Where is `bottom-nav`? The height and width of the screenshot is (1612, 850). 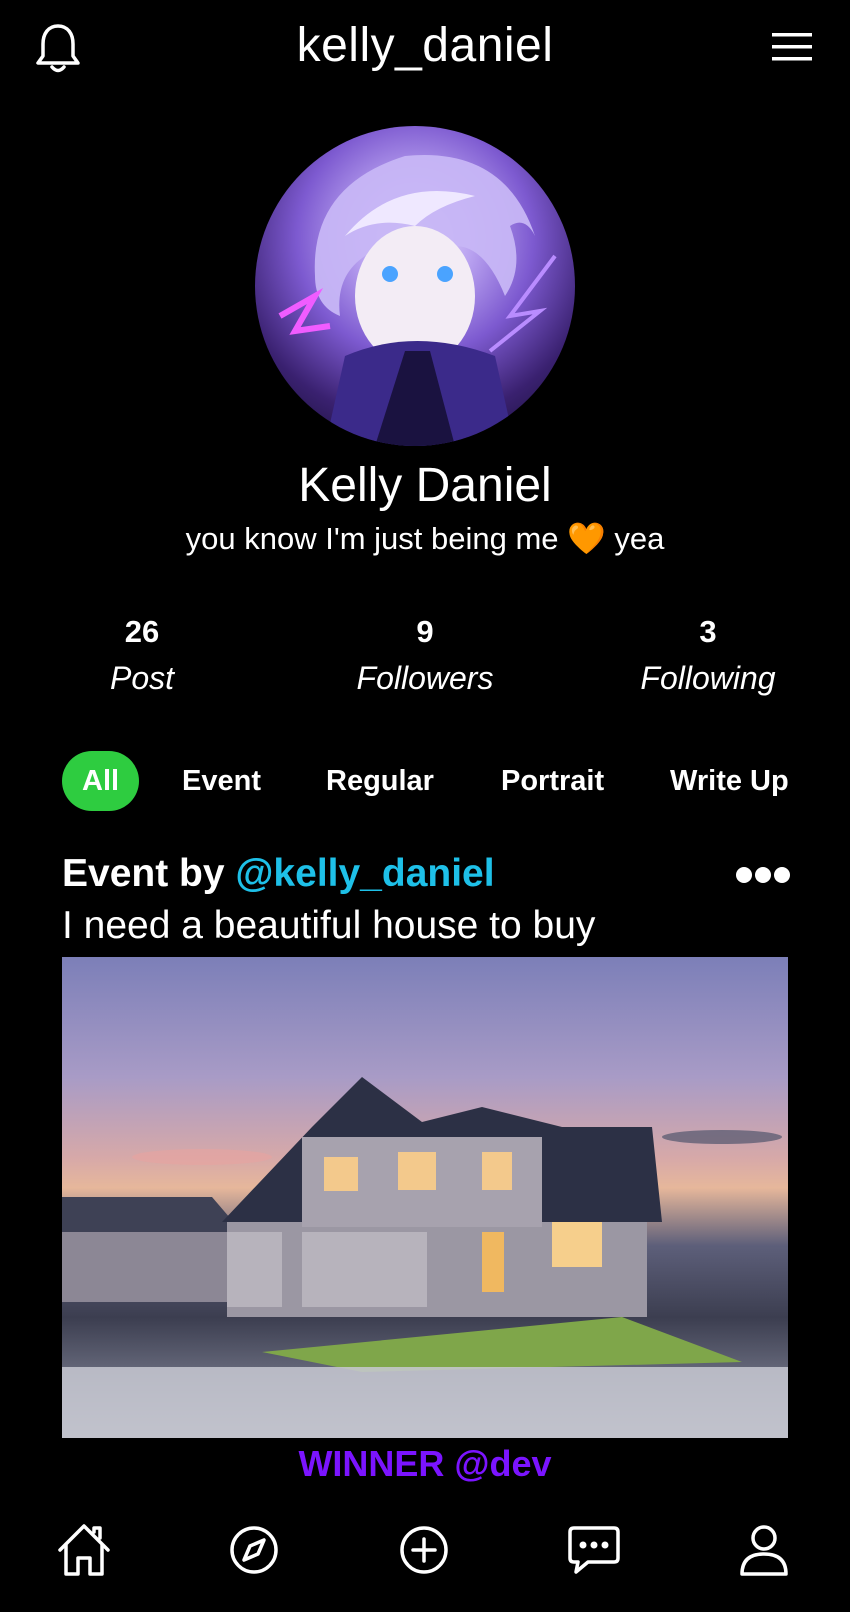 bottom-nav is located at coordinates (425, 1566).